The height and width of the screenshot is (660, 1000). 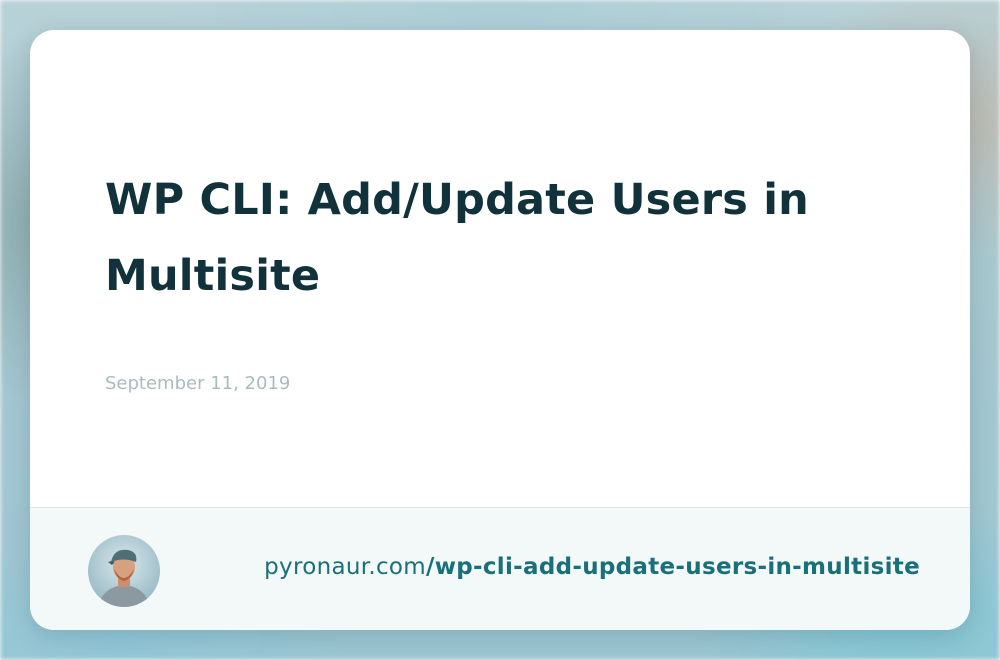 I want to click on avatar-photo-icon, so click(x=124, y=571).